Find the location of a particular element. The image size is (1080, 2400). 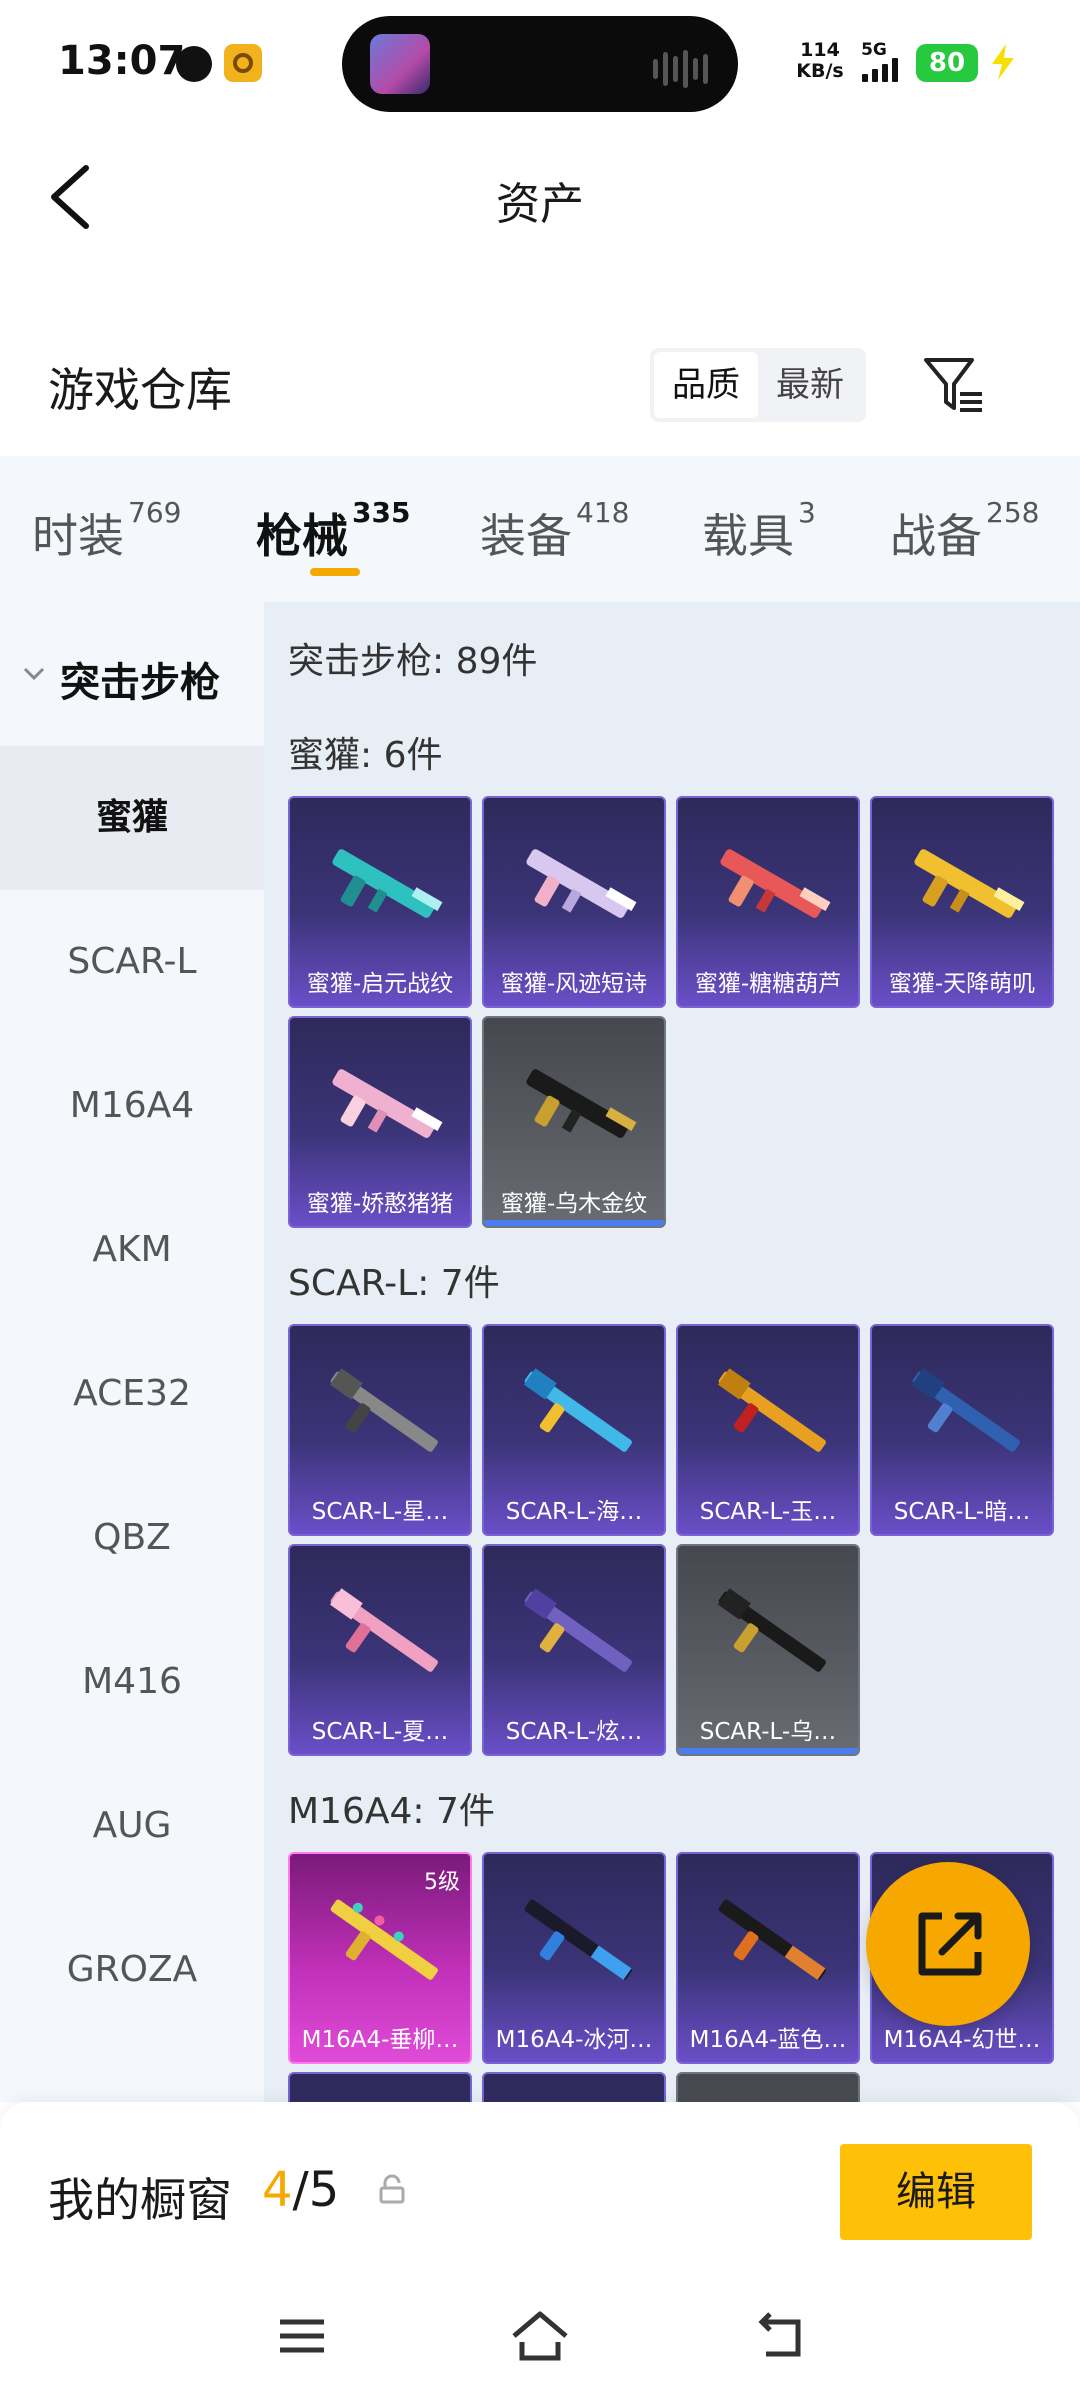

net-speed-unit: KB/s is located at coordinates (820, 71).